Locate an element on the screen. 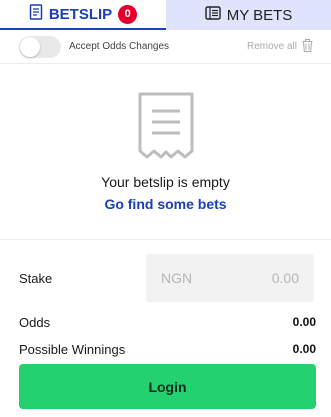 The image size is (331, 417). trash-icon is located at coordinates (307, 46).